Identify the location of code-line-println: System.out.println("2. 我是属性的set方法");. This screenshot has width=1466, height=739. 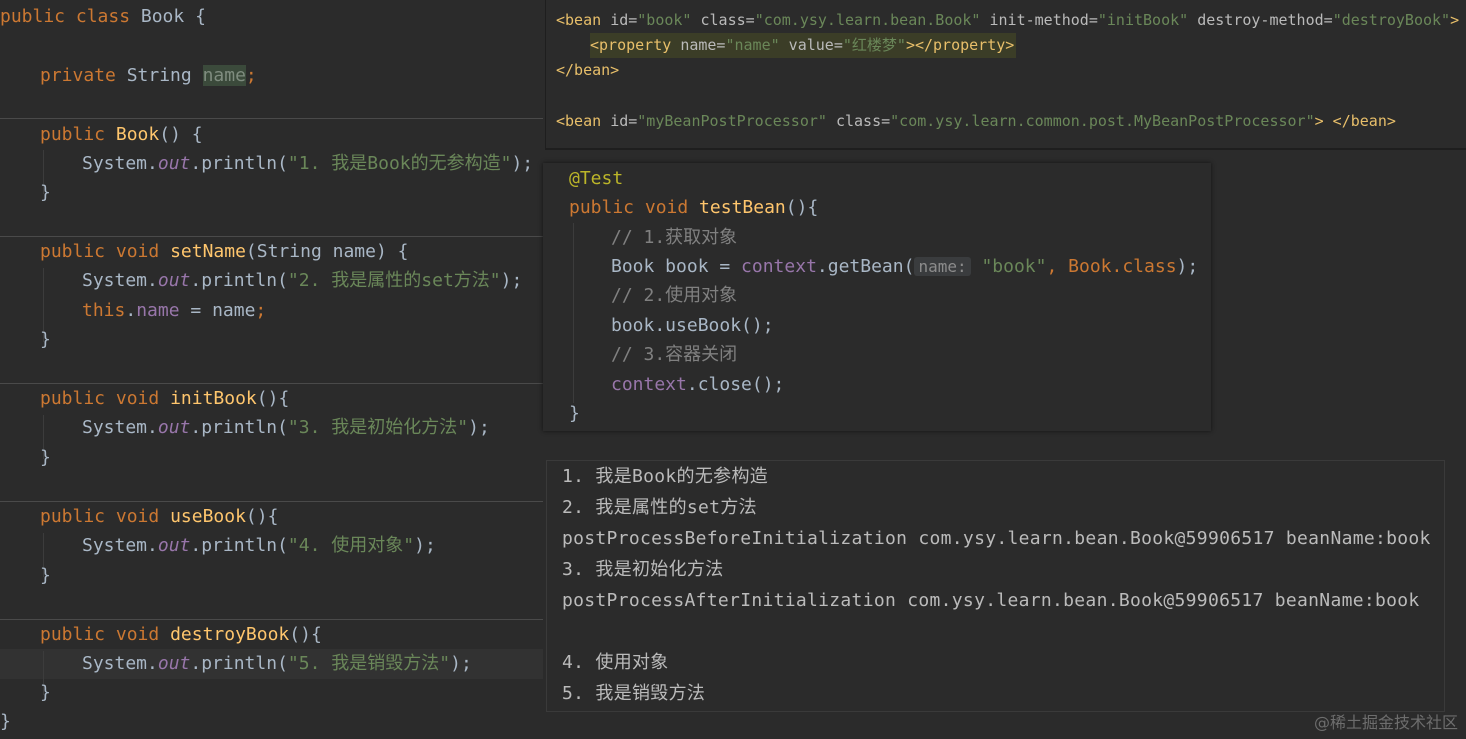
(302, 280).